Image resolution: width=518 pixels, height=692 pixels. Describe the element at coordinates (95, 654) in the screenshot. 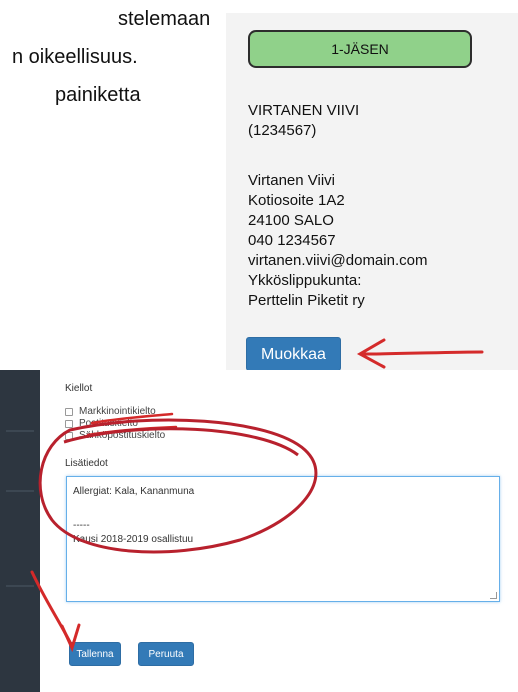

I see `save-button: Tallenna` at that location.